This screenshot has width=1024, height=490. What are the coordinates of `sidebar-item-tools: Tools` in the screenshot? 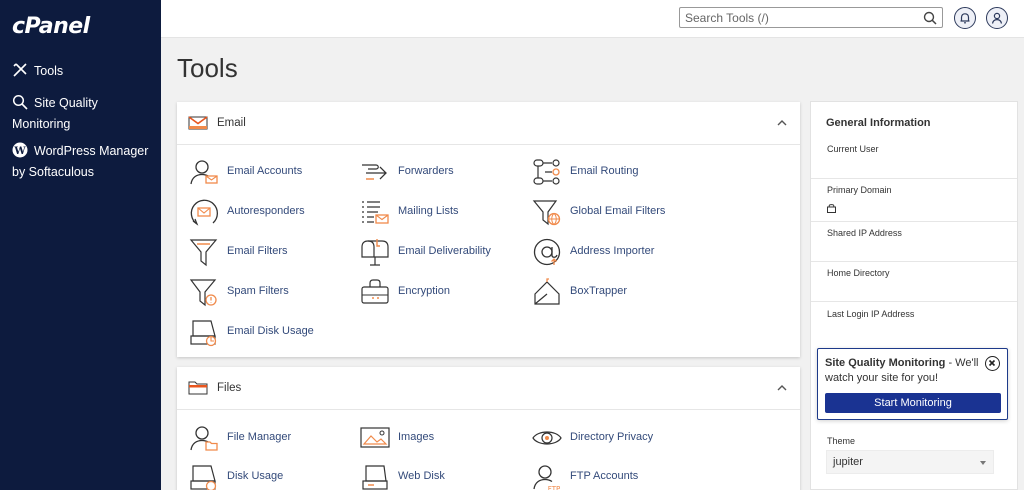 It's located at (37, 71).